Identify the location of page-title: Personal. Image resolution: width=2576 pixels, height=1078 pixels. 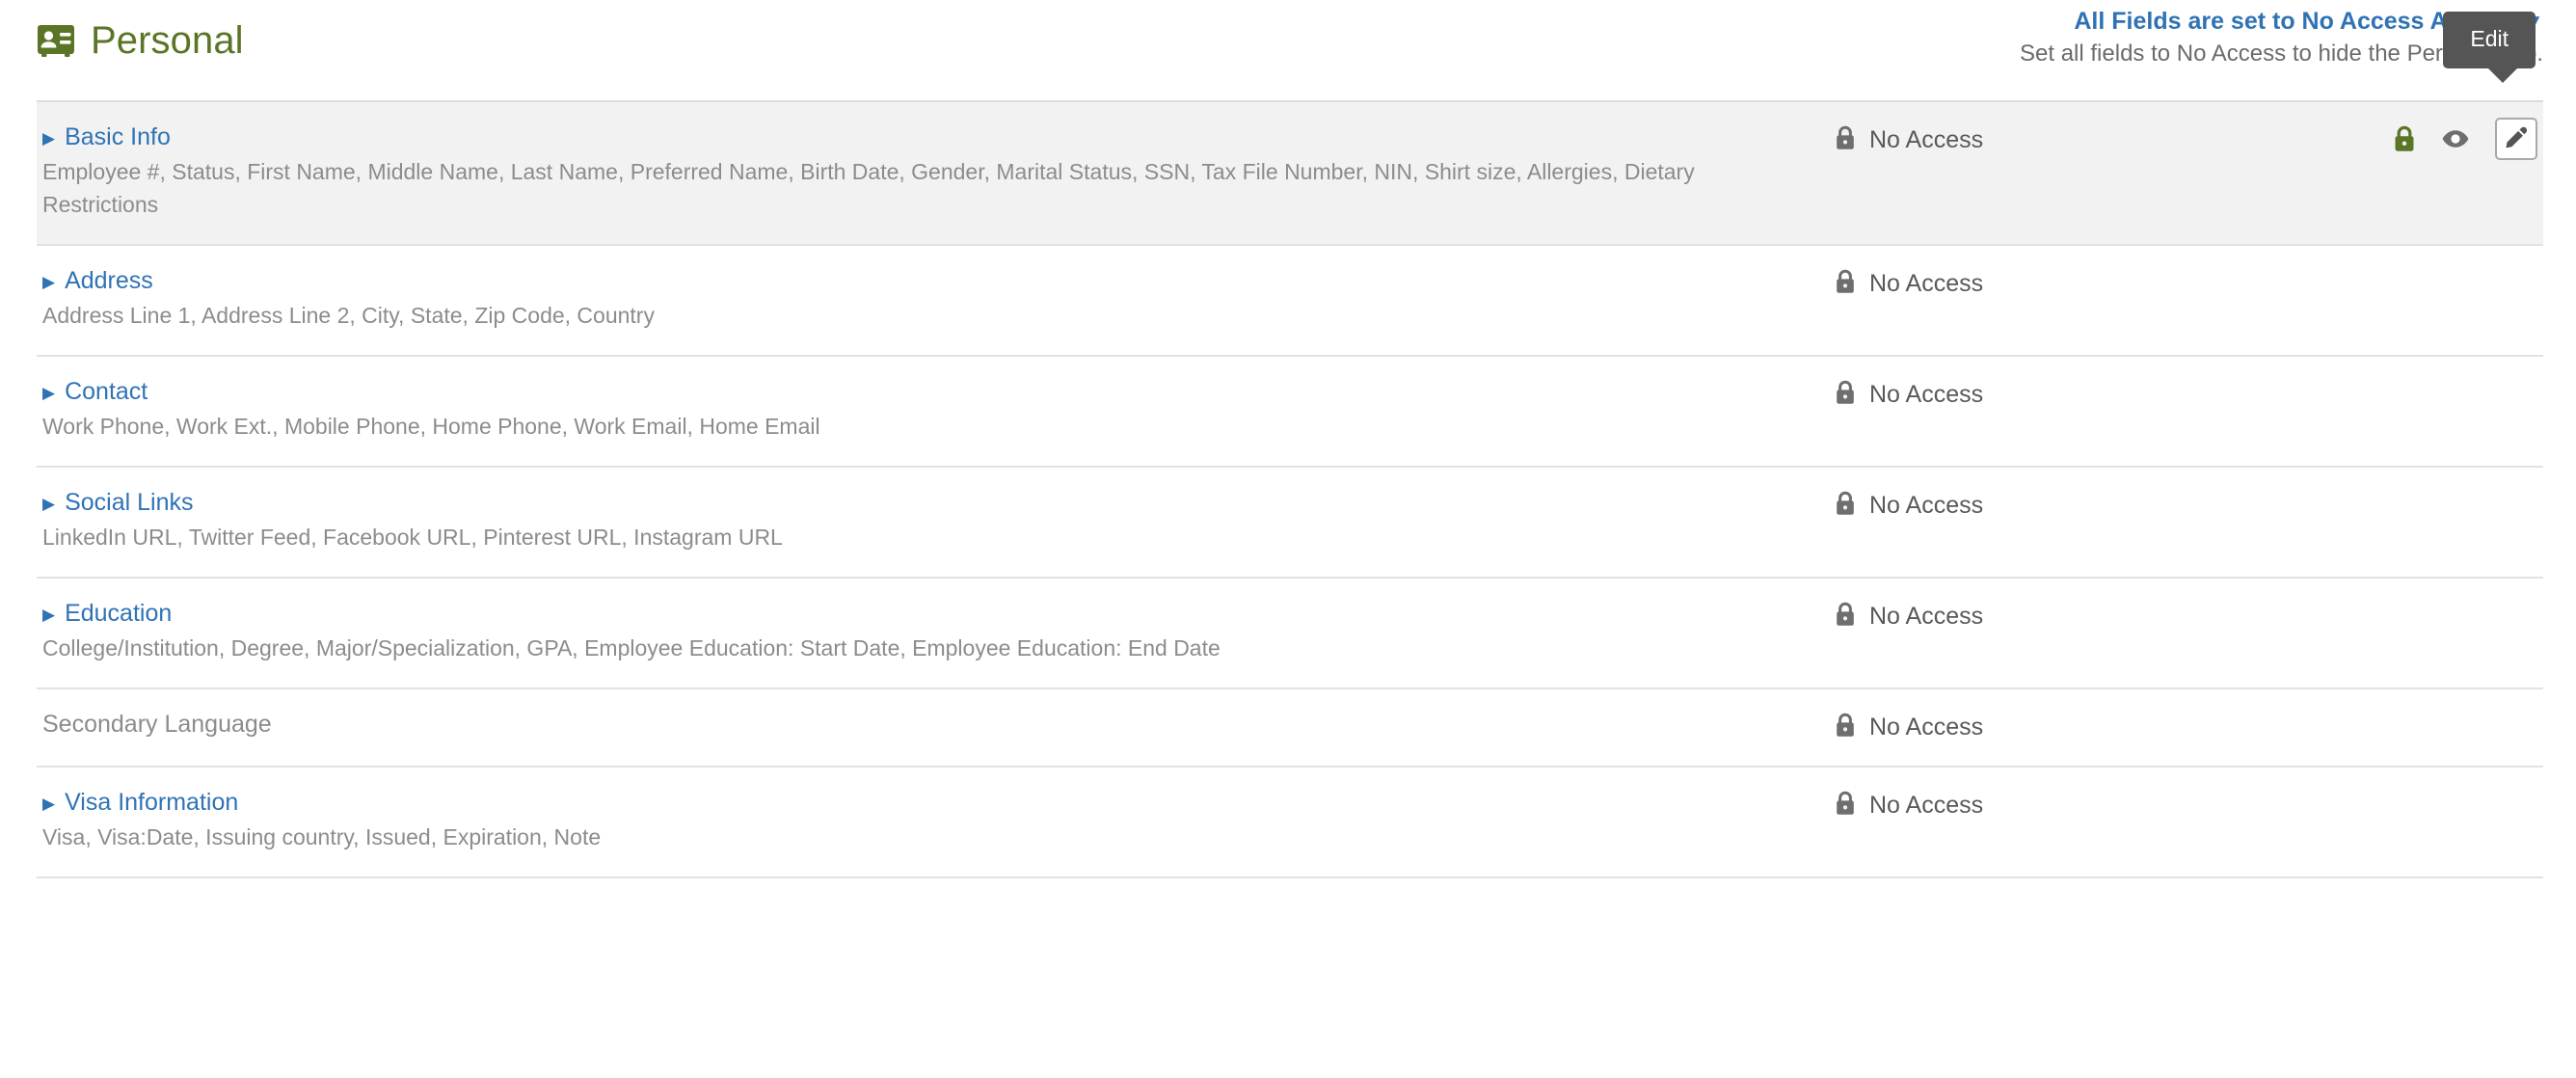
(168, 40).